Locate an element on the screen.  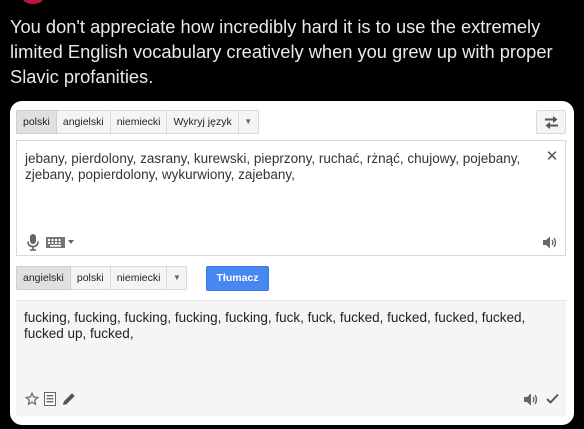
avatar is located at coordinates (33, 2).